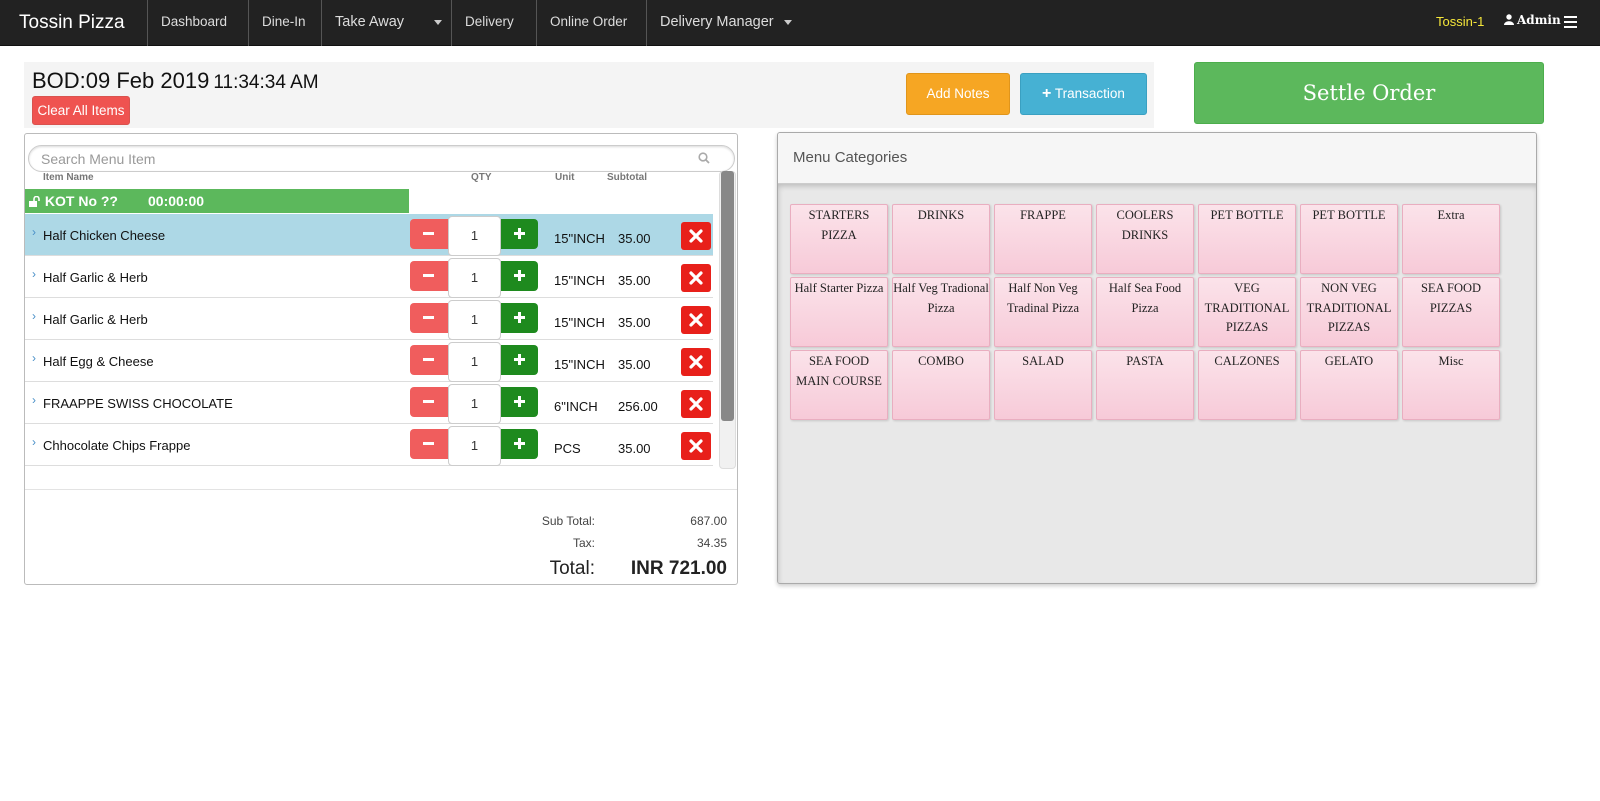 The width and height of the screenshot is (1600, 801). Describe the element at coordinates (568, 521) in the screenshot. I see `sub-total-label: Sub Total:` at that location.